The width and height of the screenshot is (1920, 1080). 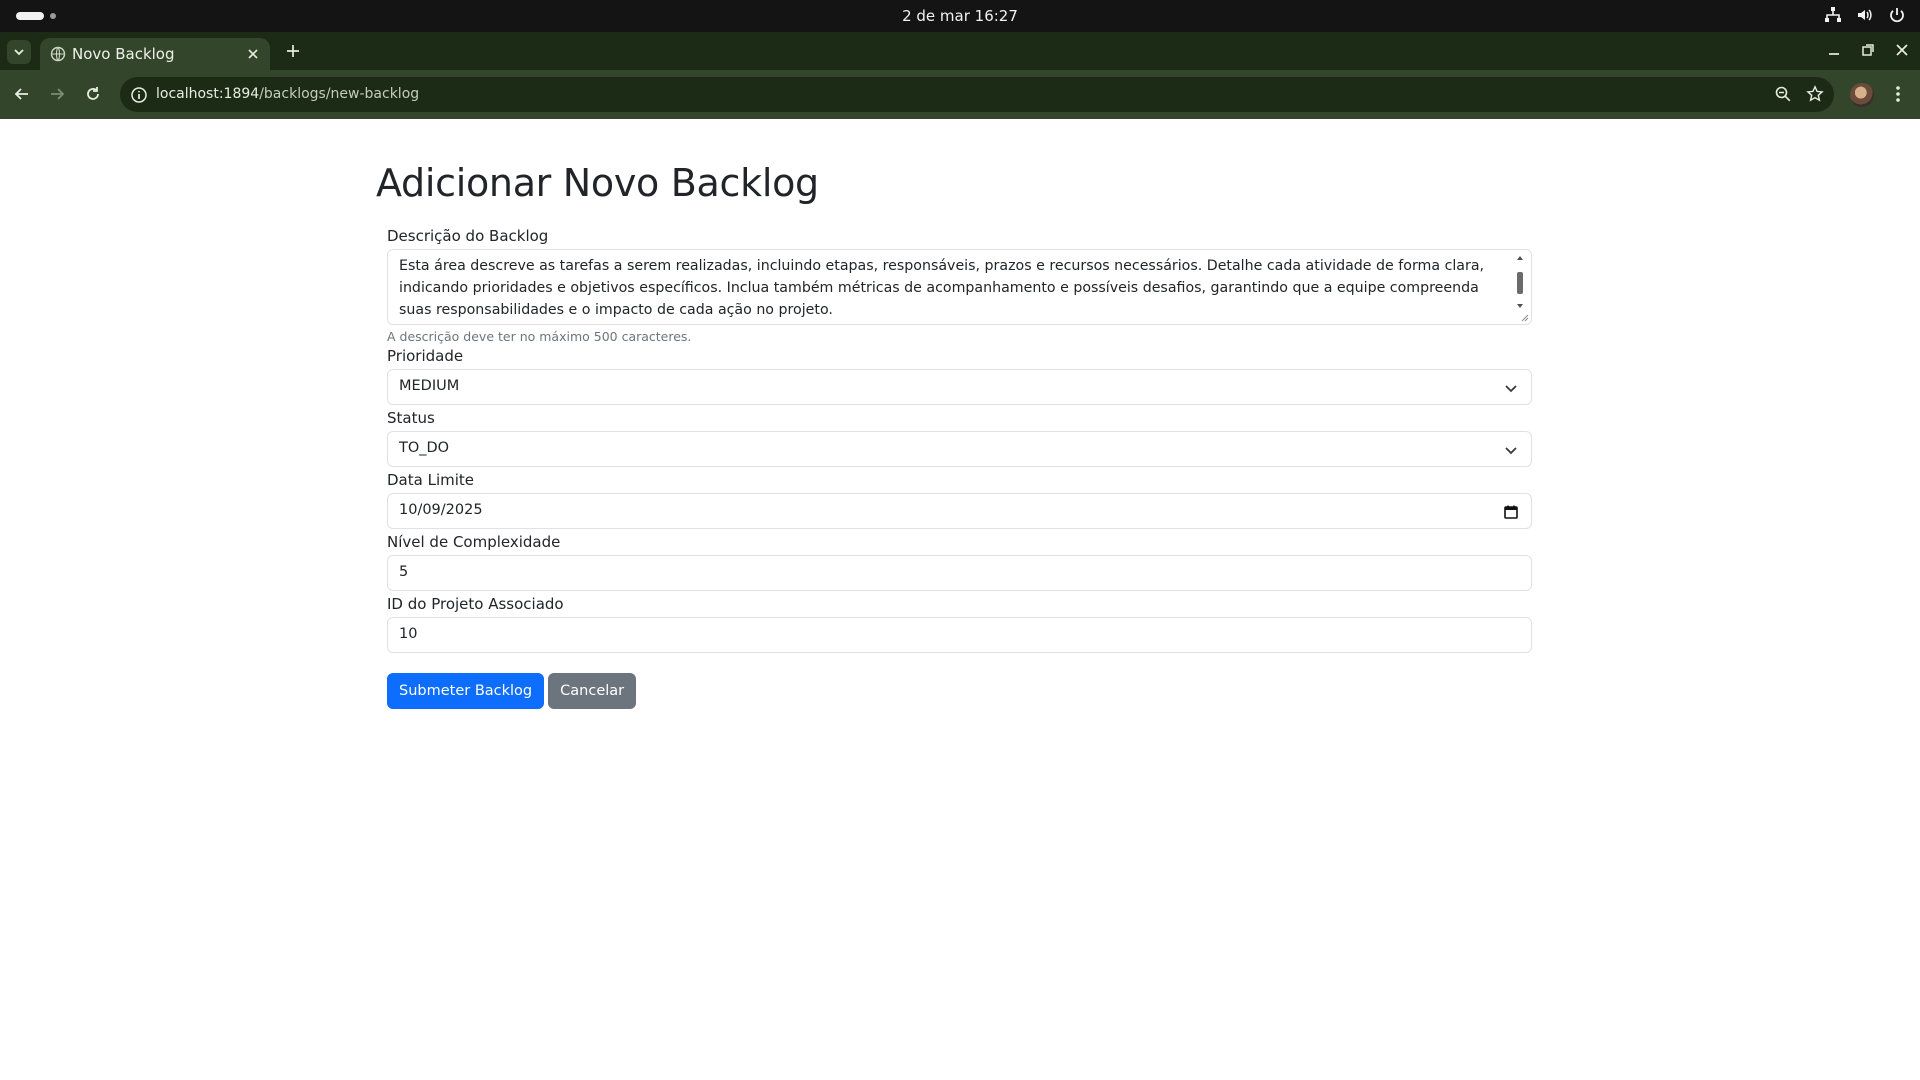 I want to click on due-date-input: 10/09/2025, so click(x=959, y=511).